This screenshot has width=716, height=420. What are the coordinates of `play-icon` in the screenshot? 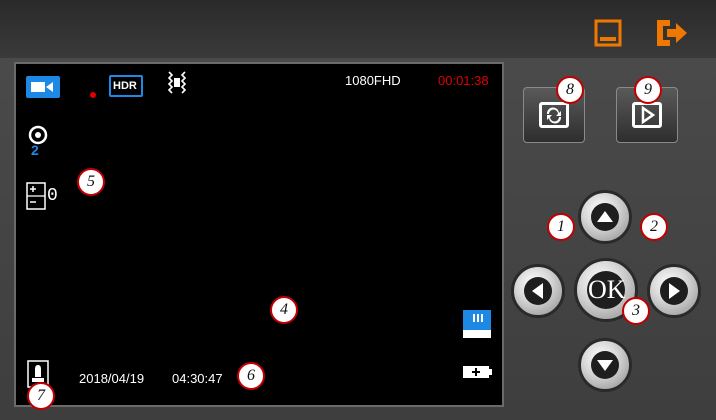 It's located at (647, 115).